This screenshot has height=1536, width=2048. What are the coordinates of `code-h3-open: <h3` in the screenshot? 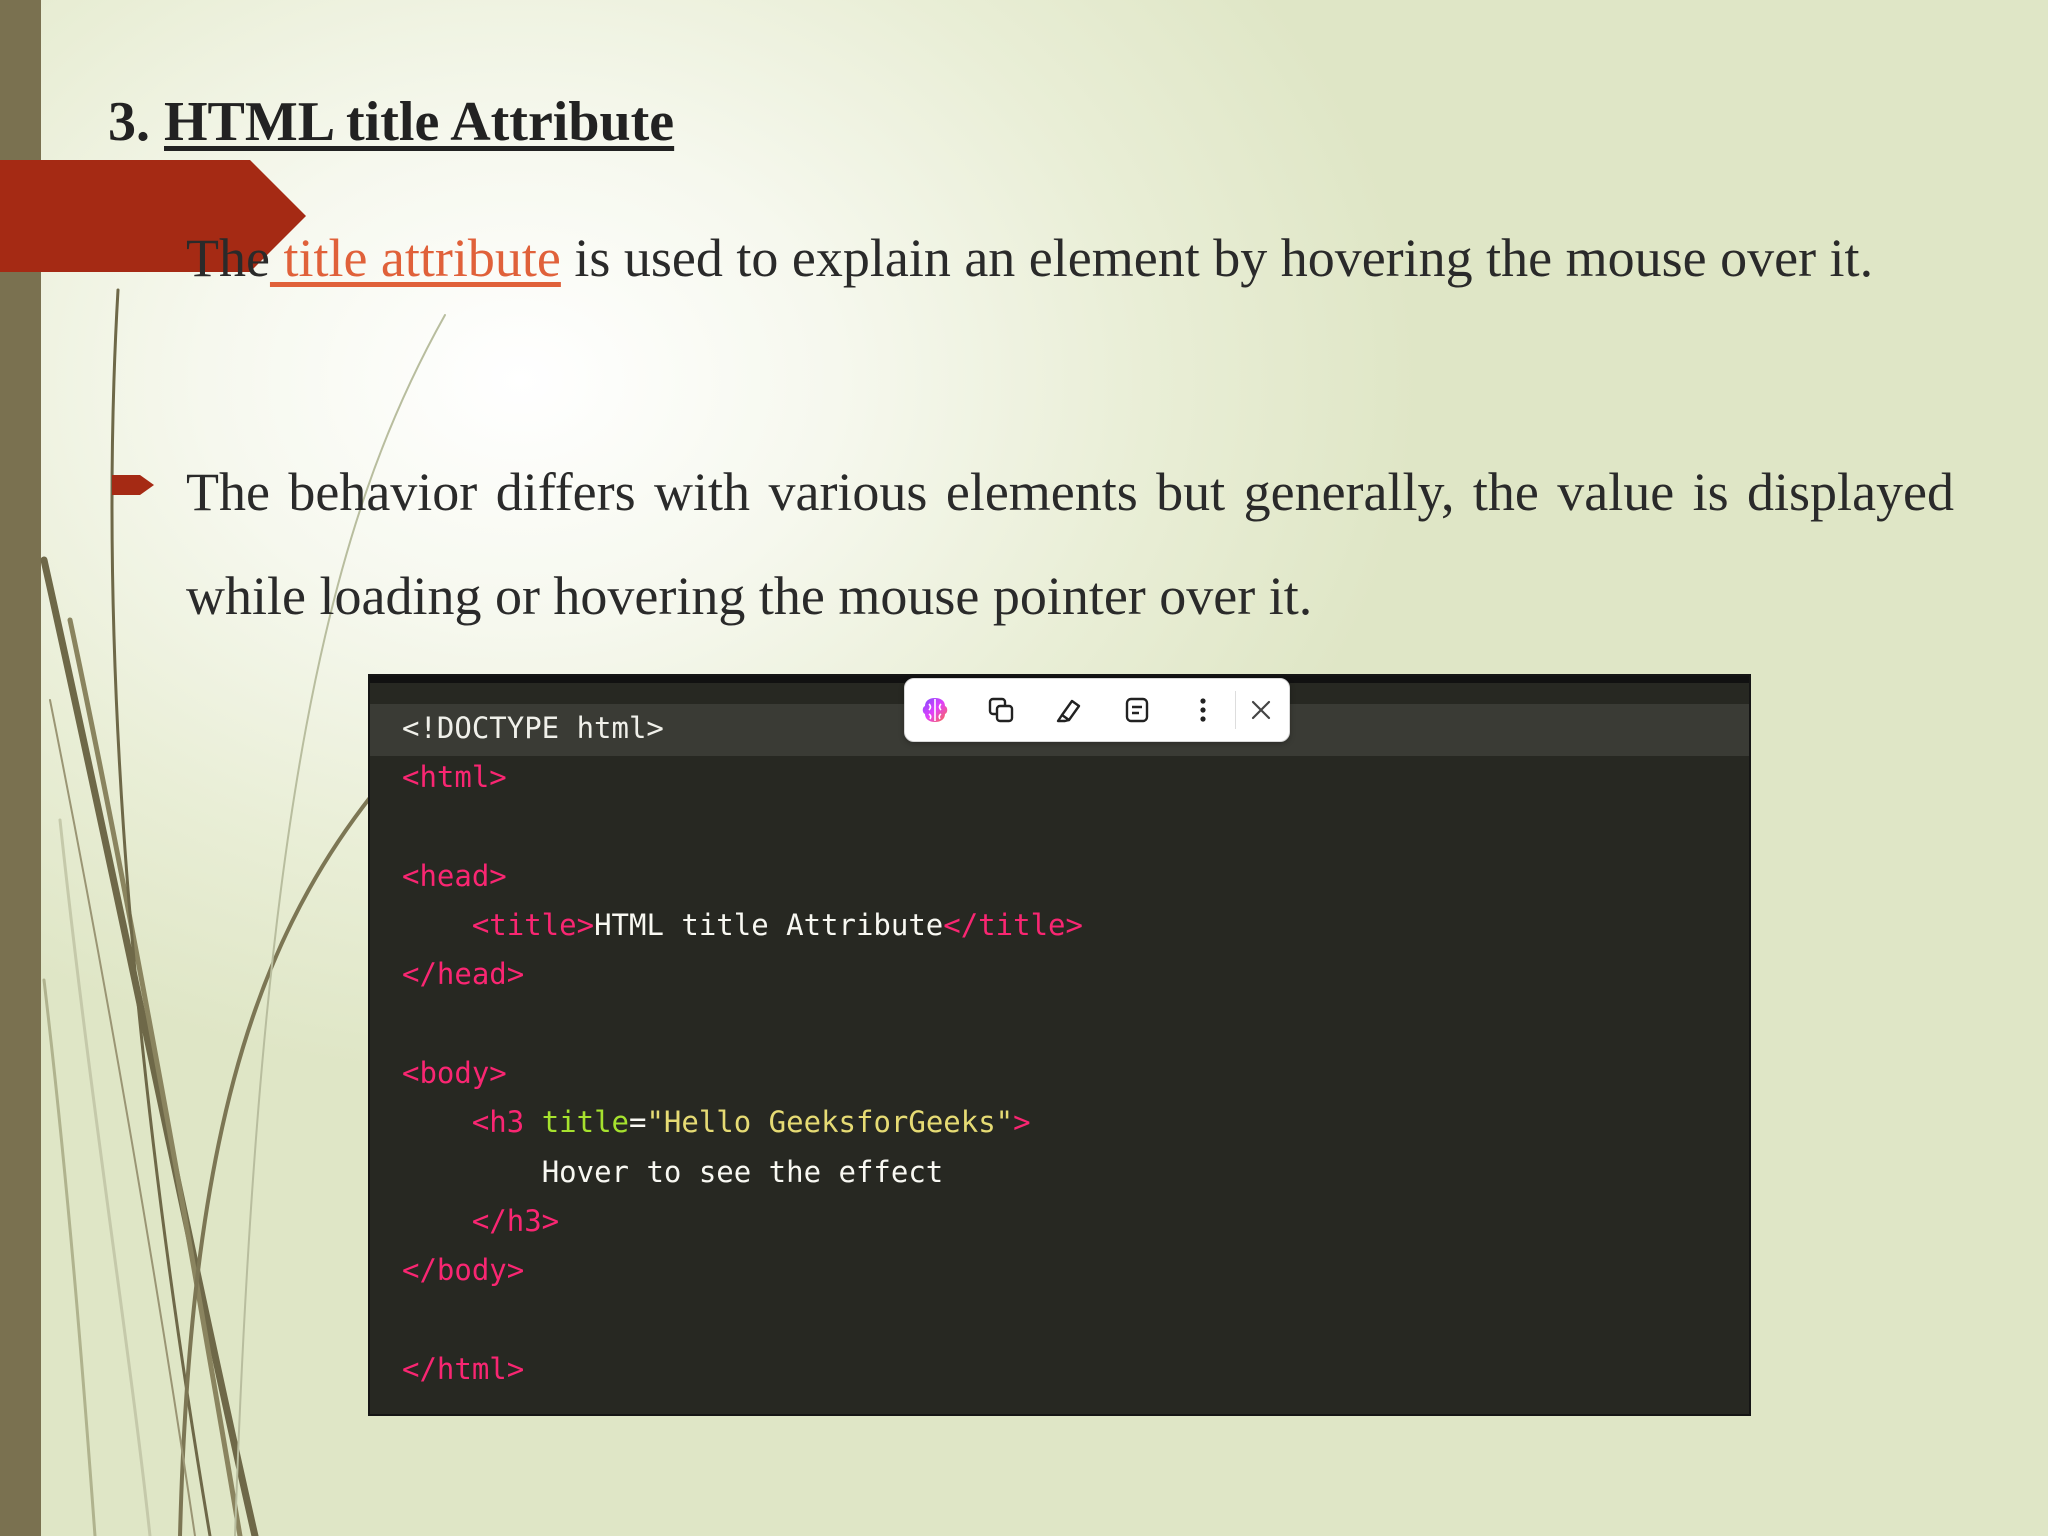 It's located at (506, 1122).